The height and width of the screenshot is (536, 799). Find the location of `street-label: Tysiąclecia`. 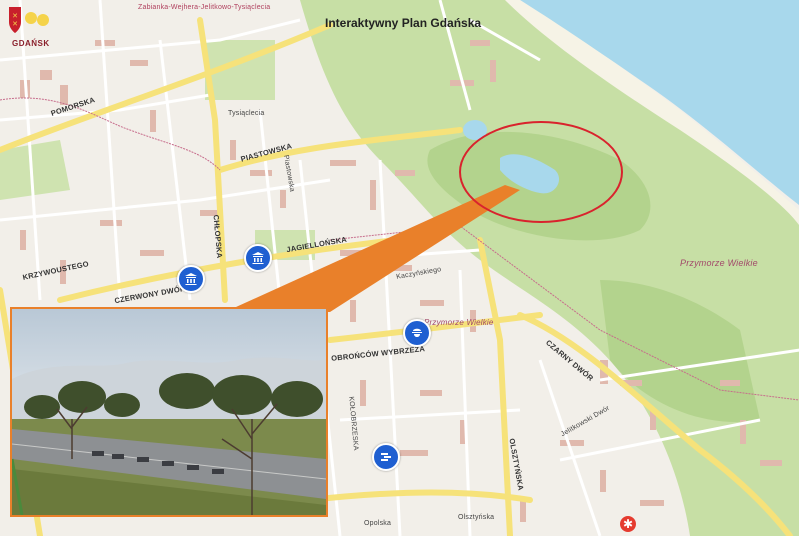

street-label: Tysiąclecia is located at coordinates (246, 113).